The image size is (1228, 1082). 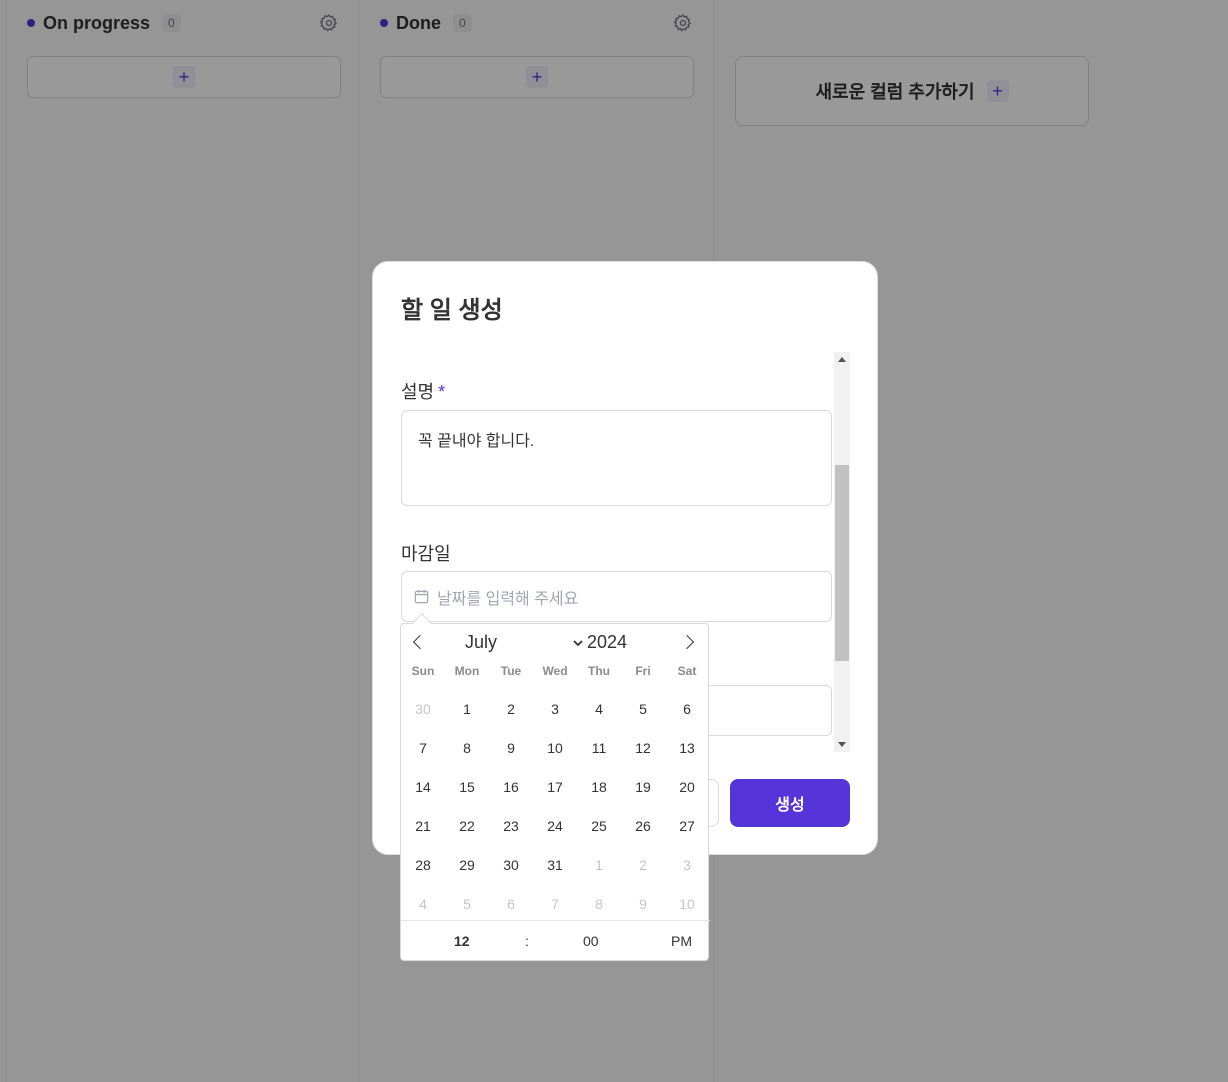 What do you see at coordinates (423, 748) in the screenshot?
I see `day-cell: 7` at bounding box center [423, 748].